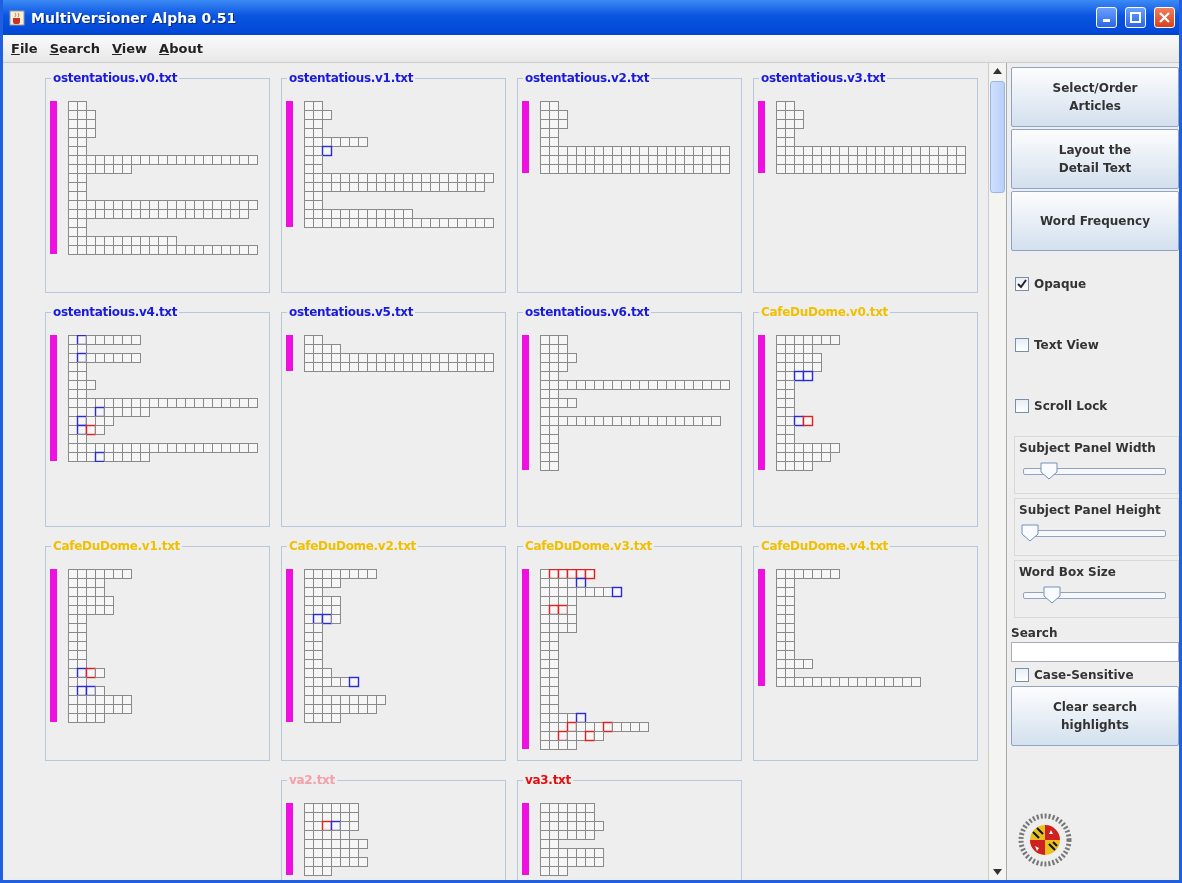 This screenshot has height=883, width=1182. What do you see at coordinates (997, 137) in the screenshot?
I see `scroll-thumb` at bounding box center [997, 137].